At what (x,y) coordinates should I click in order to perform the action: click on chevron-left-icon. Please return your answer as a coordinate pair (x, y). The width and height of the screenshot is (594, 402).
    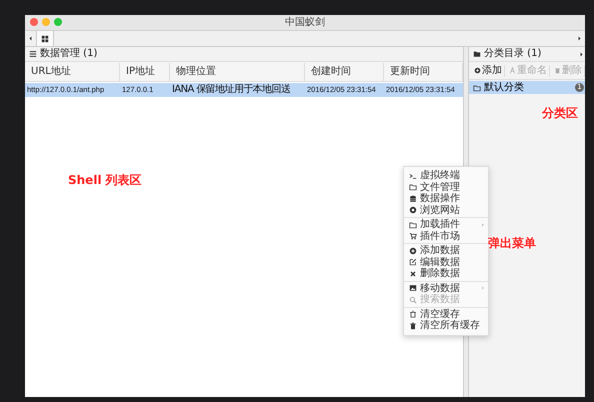
    Looking at the image, I should click on (30, 38).